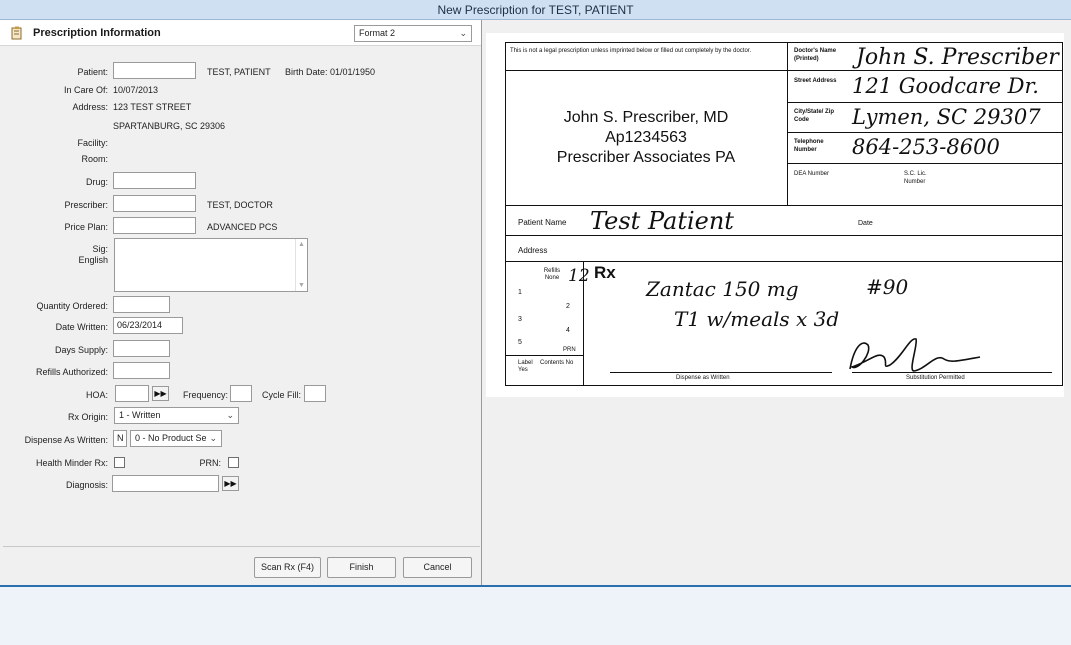 This screenshot has height=645, width=1071. Describe the element at coordinates (96, 395) in the screenshot. I see `hoa-label: HOA:` at that location.